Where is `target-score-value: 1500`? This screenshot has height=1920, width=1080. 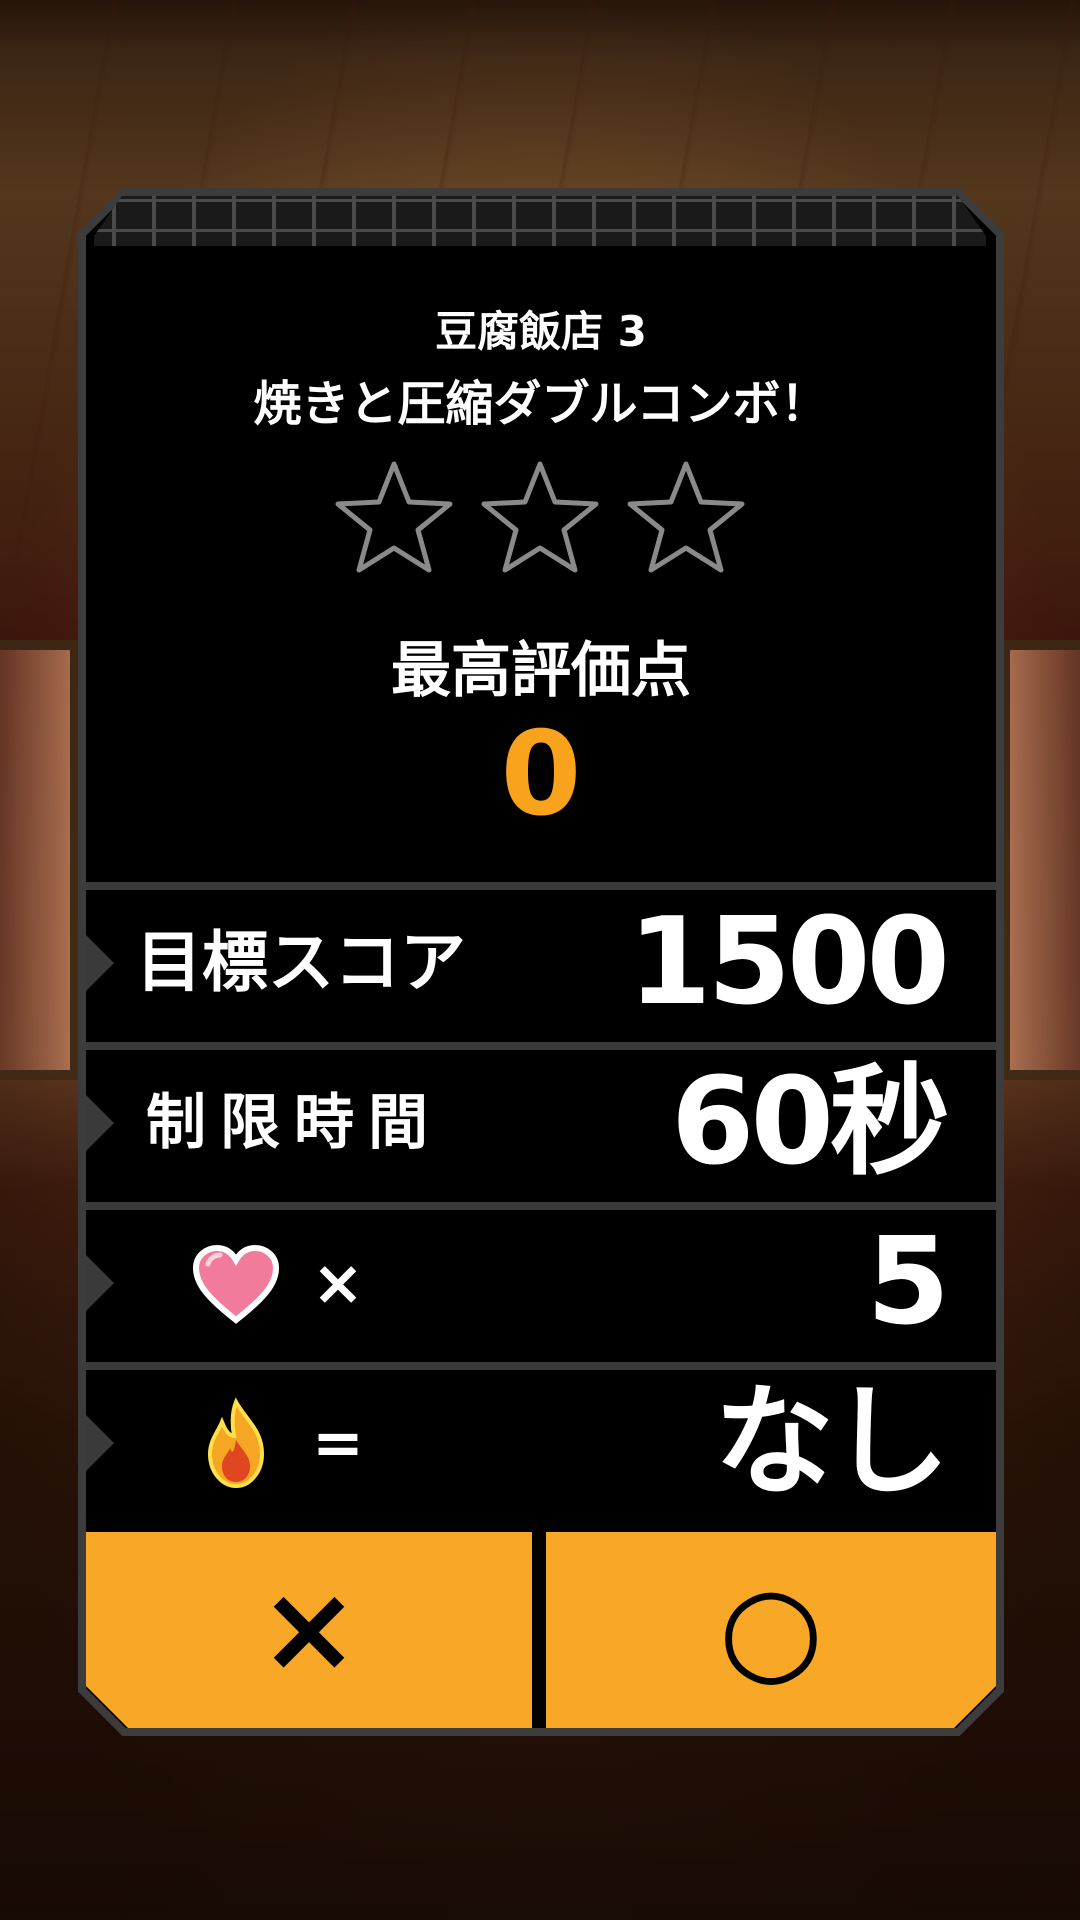 target-score-value: 1500 is located at coordinates (789, 962).